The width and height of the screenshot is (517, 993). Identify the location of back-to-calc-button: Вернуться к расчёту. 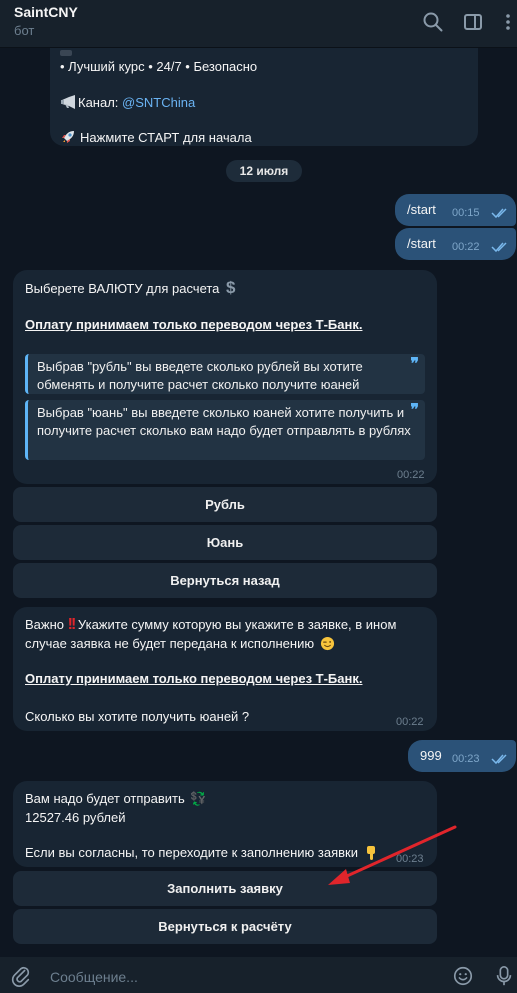
(225, 926).